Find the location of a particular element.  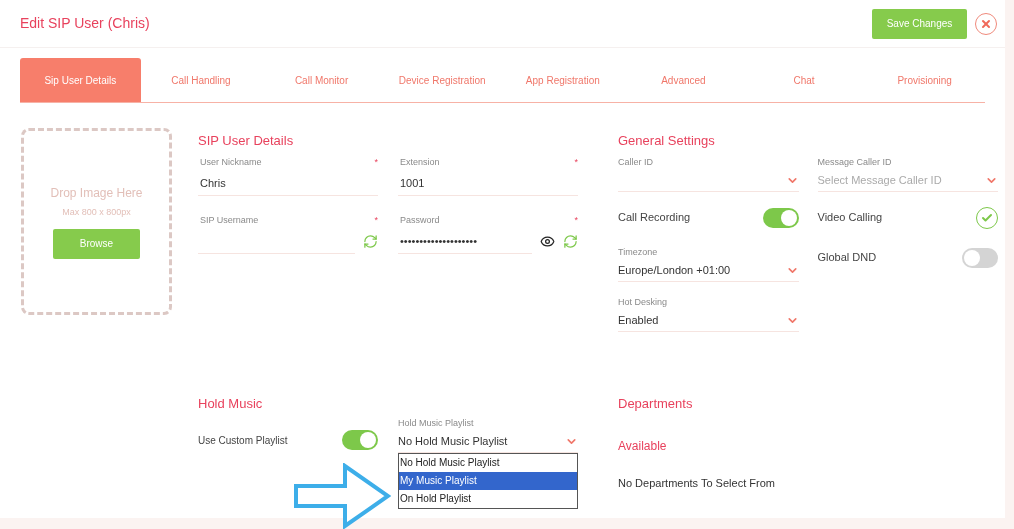

field-label: User Nickname is located at coordinates (230, 162).